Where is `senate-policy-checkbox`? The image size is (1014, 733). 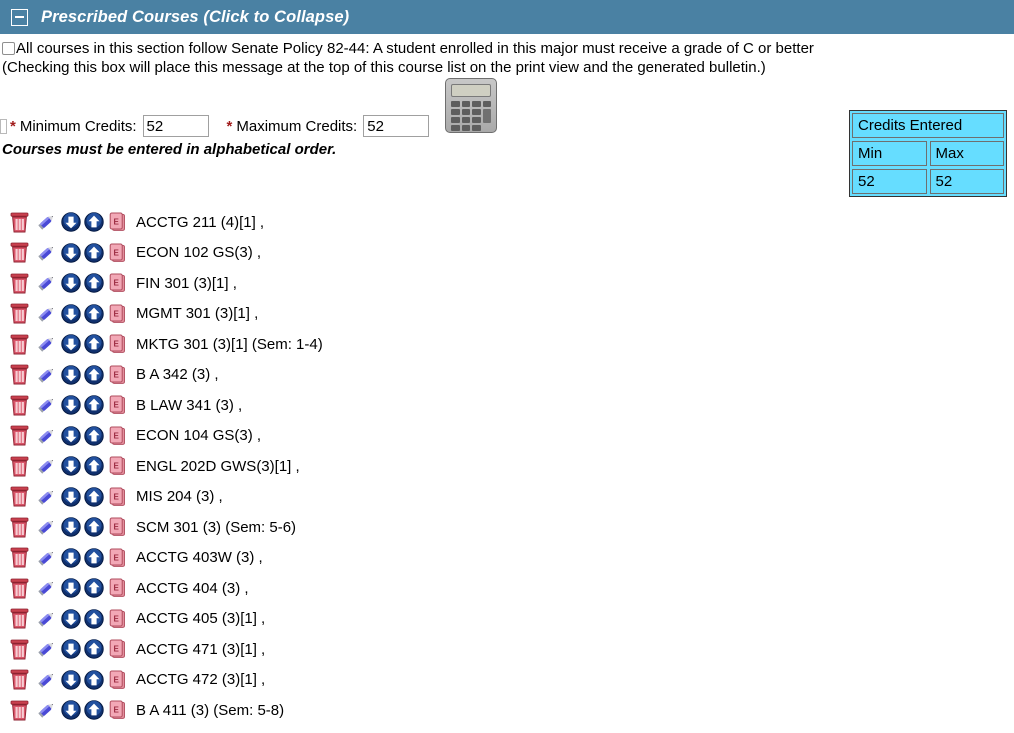
senate-policy-checkbox is located at coordinates (8, 48).